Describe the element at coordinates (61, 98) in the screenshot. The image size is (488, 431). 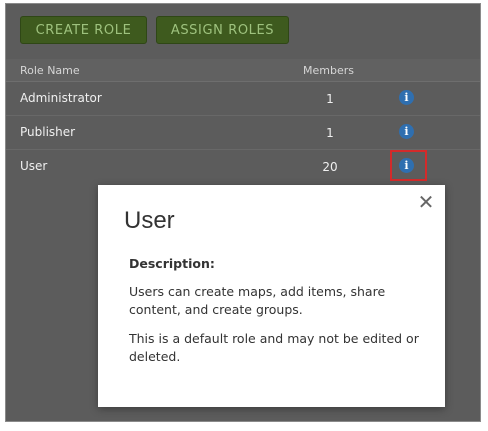
I see `role-name: Administrator` at that location.